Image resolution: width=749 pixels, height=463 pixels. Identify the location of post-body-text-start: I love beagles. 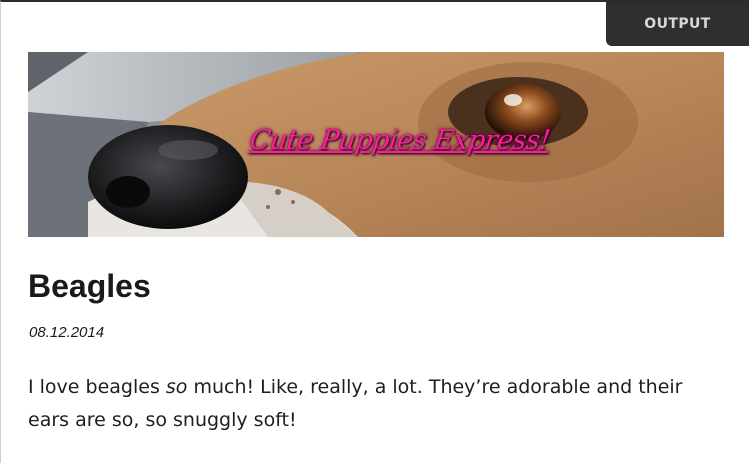
(97, 387).